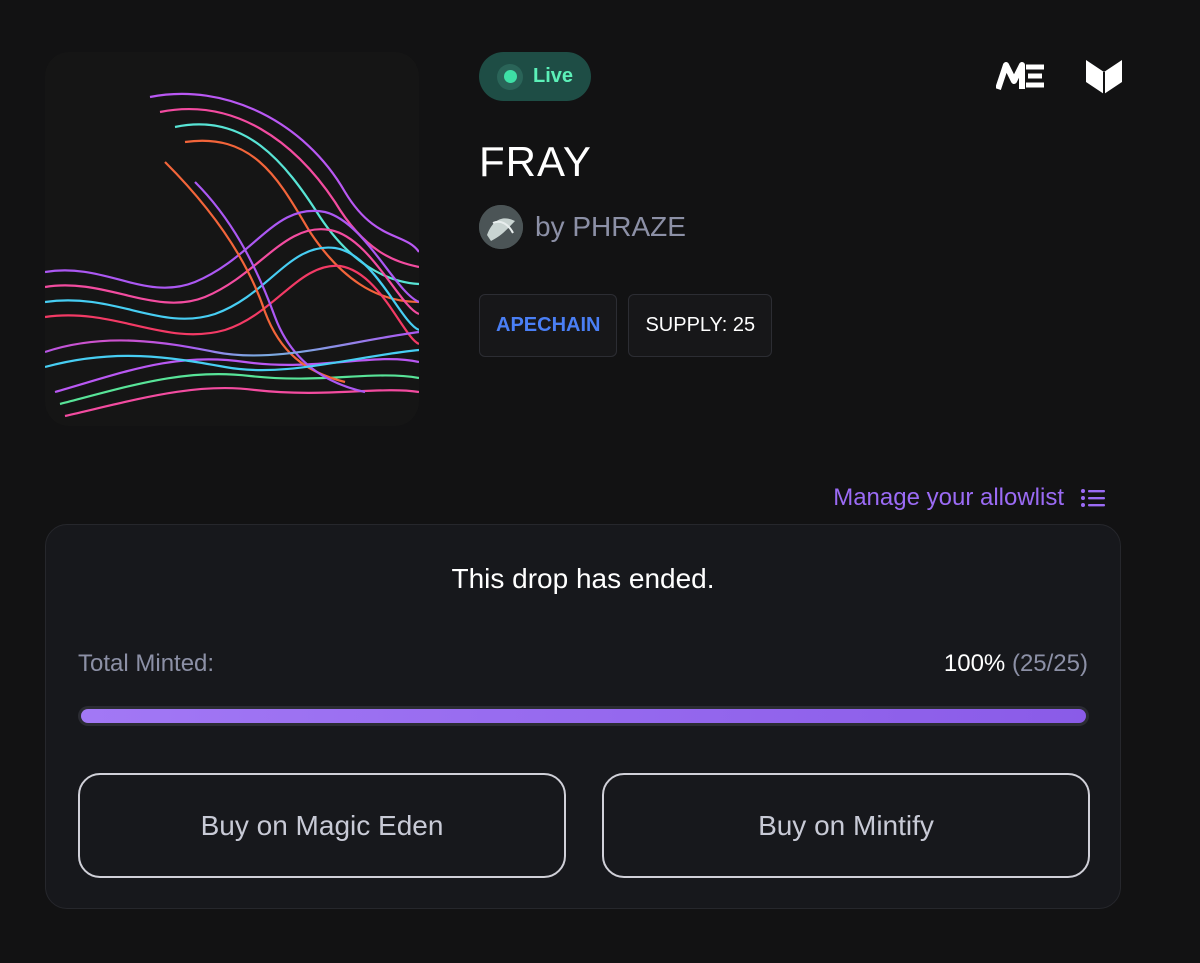 The image size is (1200, 963). Describe the element at coordinates (1060, 76) in the screenshot. I see `marketplace-links` at that location.